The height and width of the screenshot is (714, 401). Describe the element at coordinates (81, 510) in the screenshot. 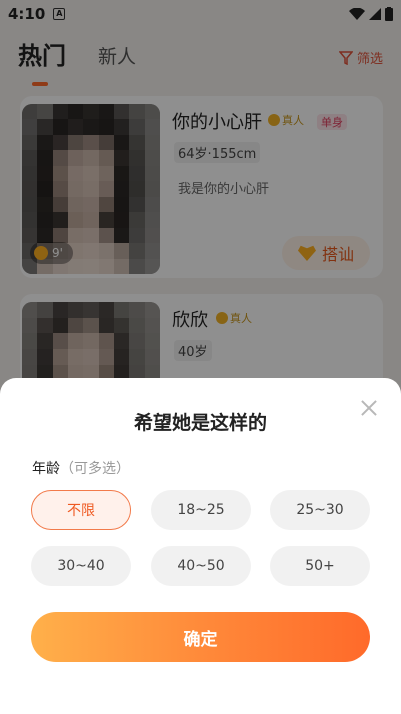

I see `age-option-any: 不限` at that location.